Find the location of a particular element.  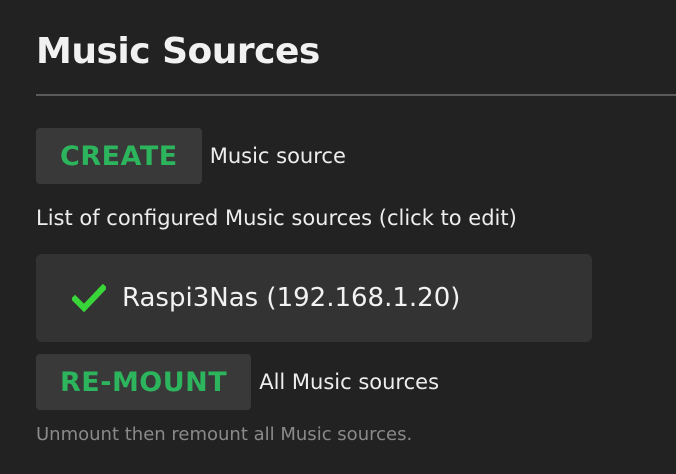

create-row: CREATE Music source is located at coordinates (191, 156).